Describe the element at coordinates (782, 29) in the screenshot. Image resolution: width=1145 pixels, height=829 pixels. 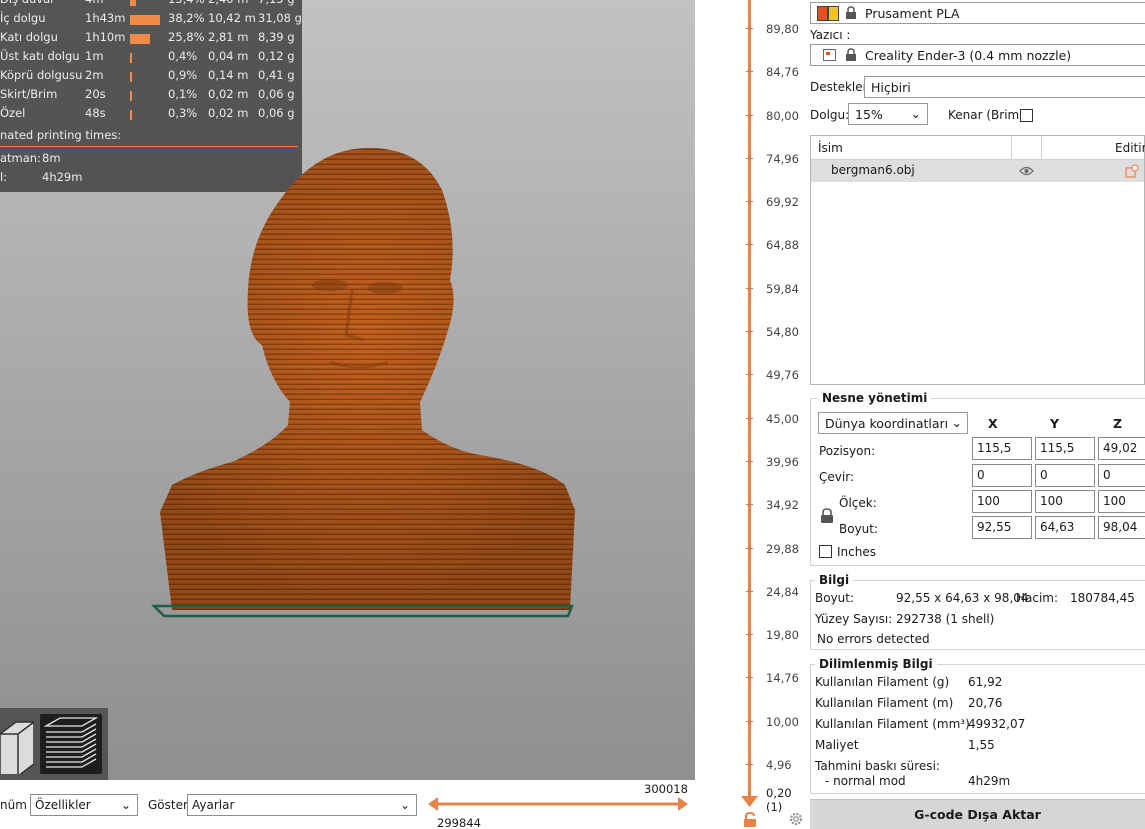
I see `layer-height-label: 89,80` at that location.